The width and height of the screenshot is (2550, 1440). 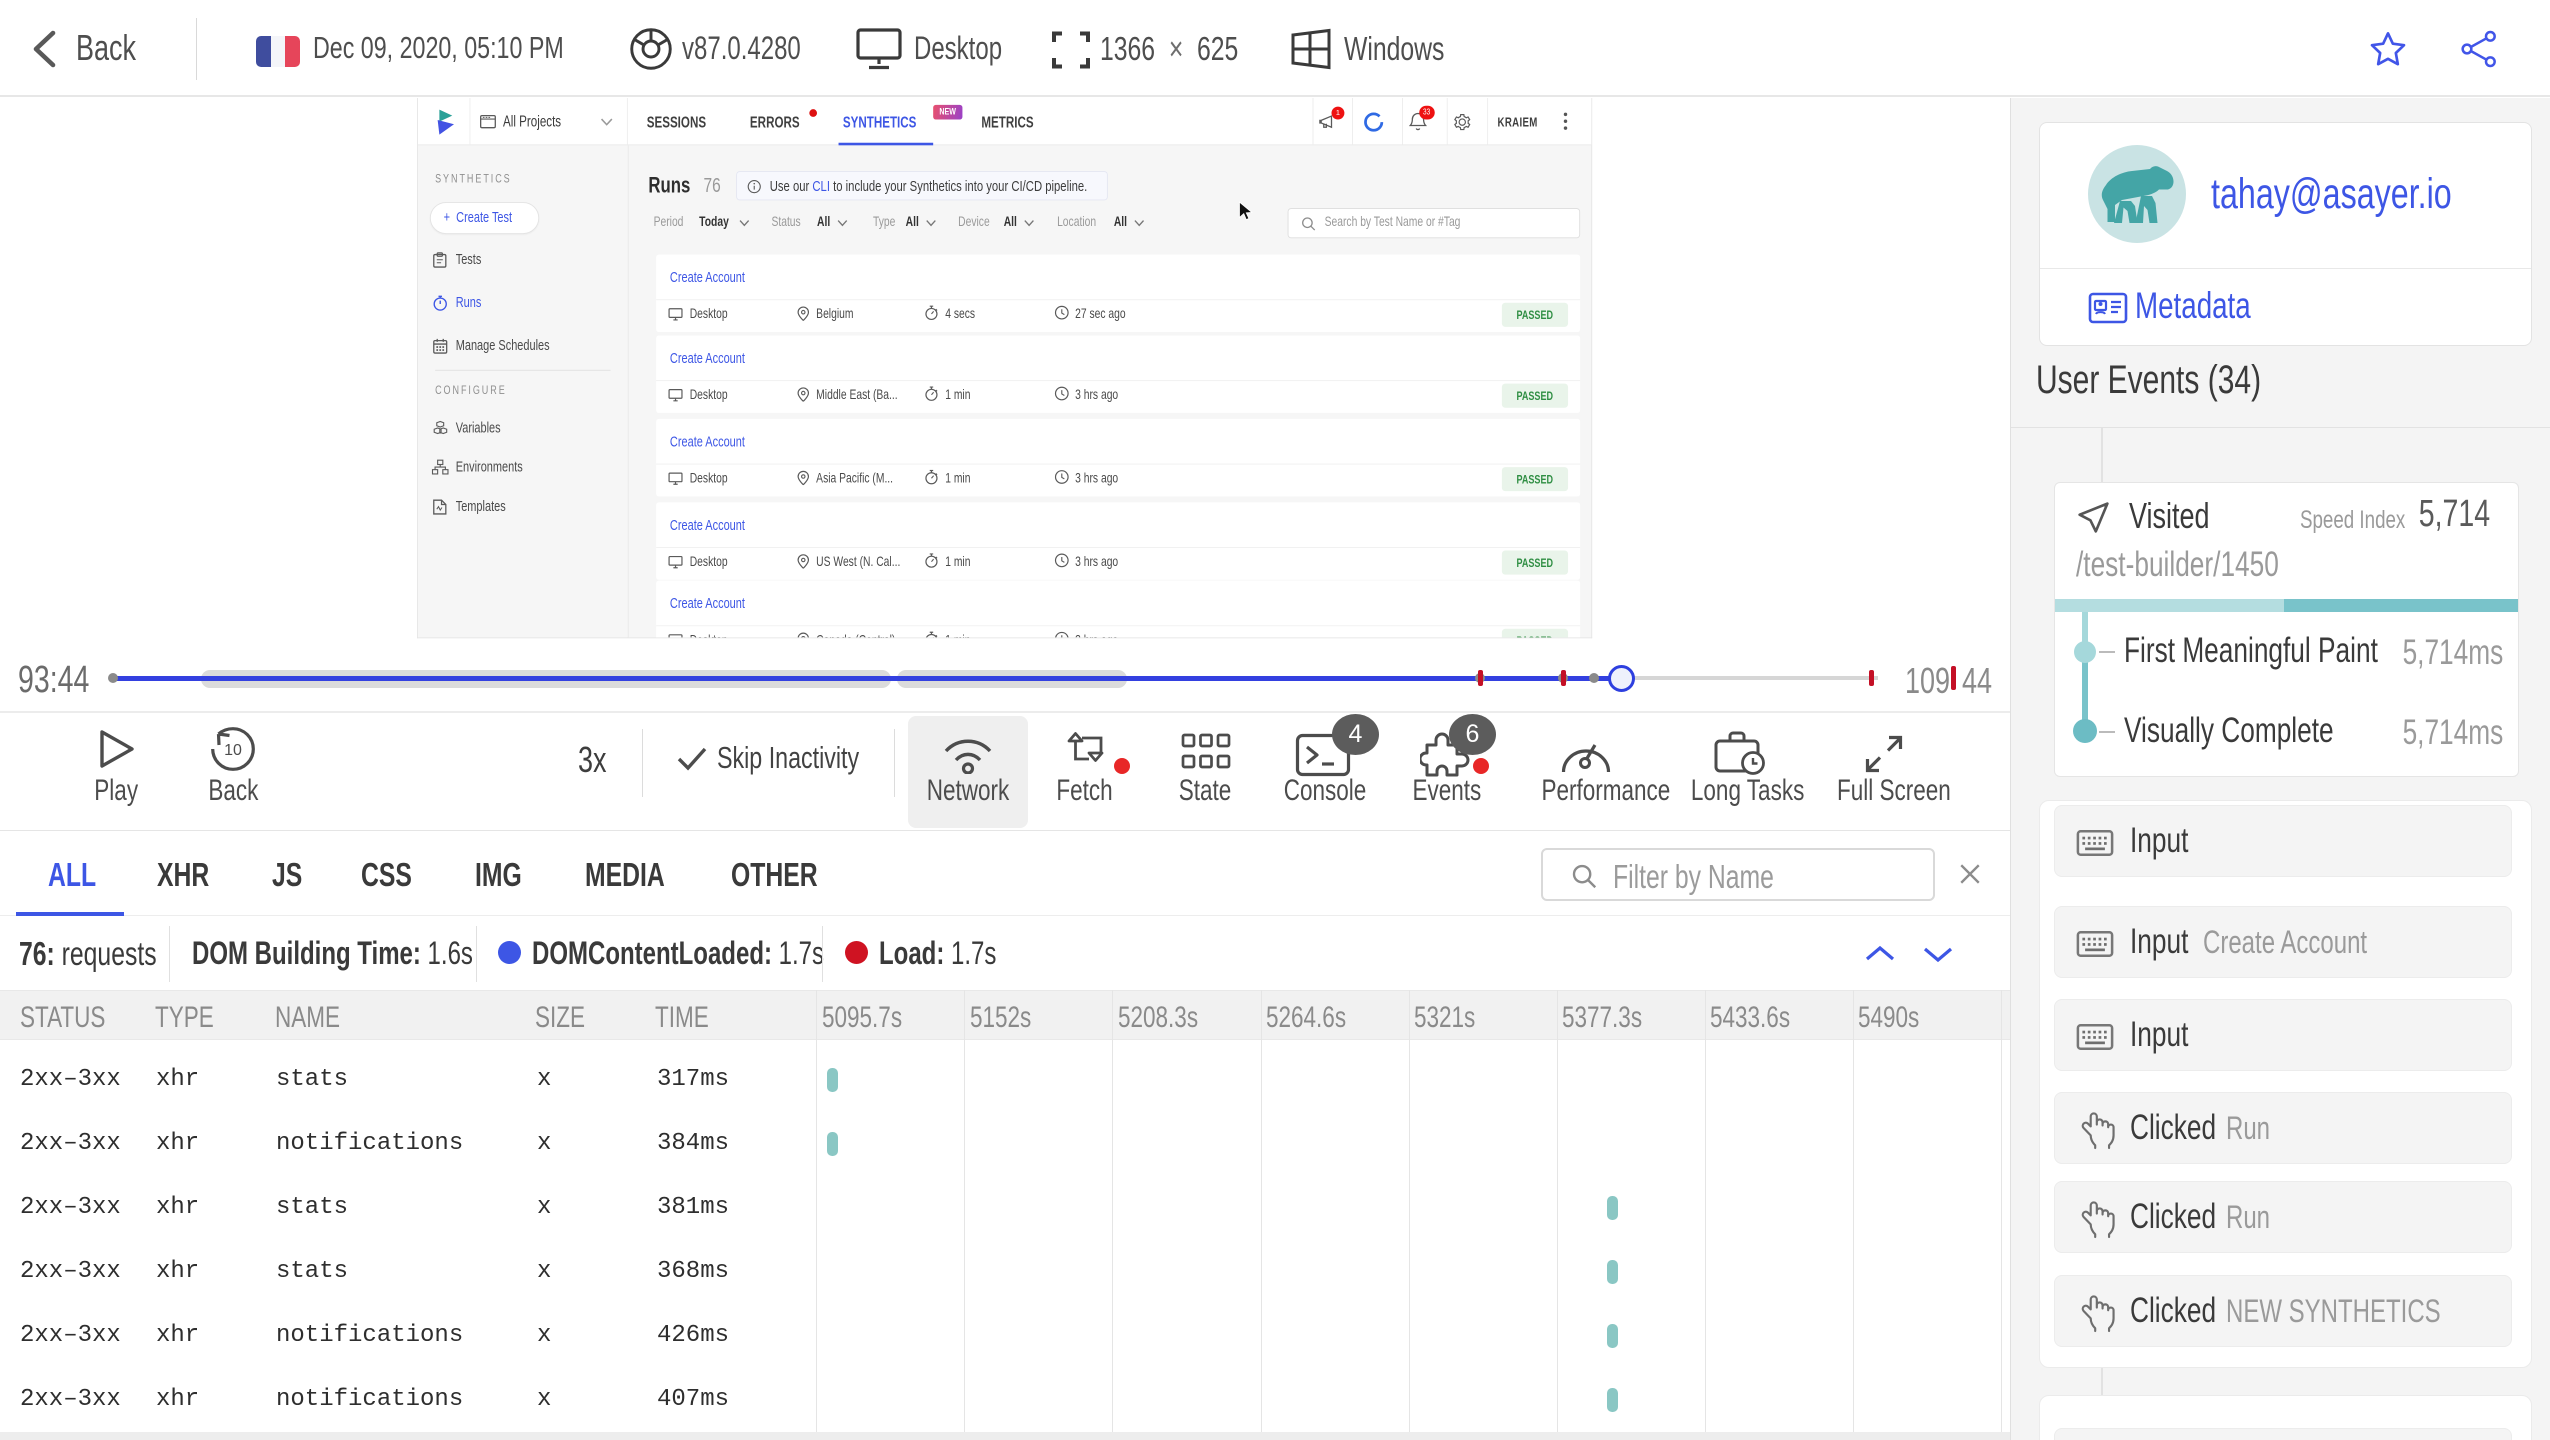 I want to click on svg-text: 10, so click(x=233, y=750).